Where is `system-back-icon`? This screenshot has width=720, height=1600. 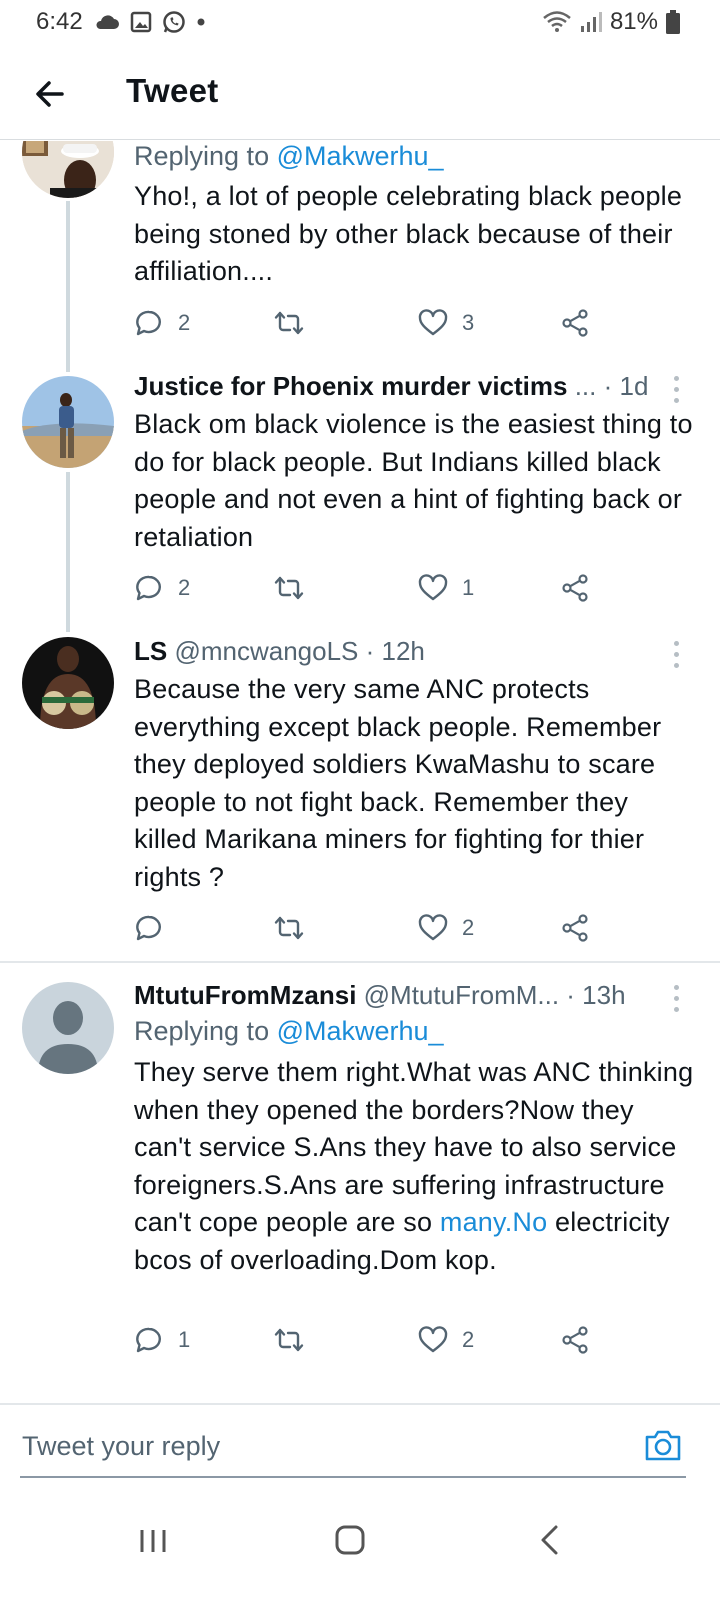
system-back-icon is located at coordinates (550, 1540).